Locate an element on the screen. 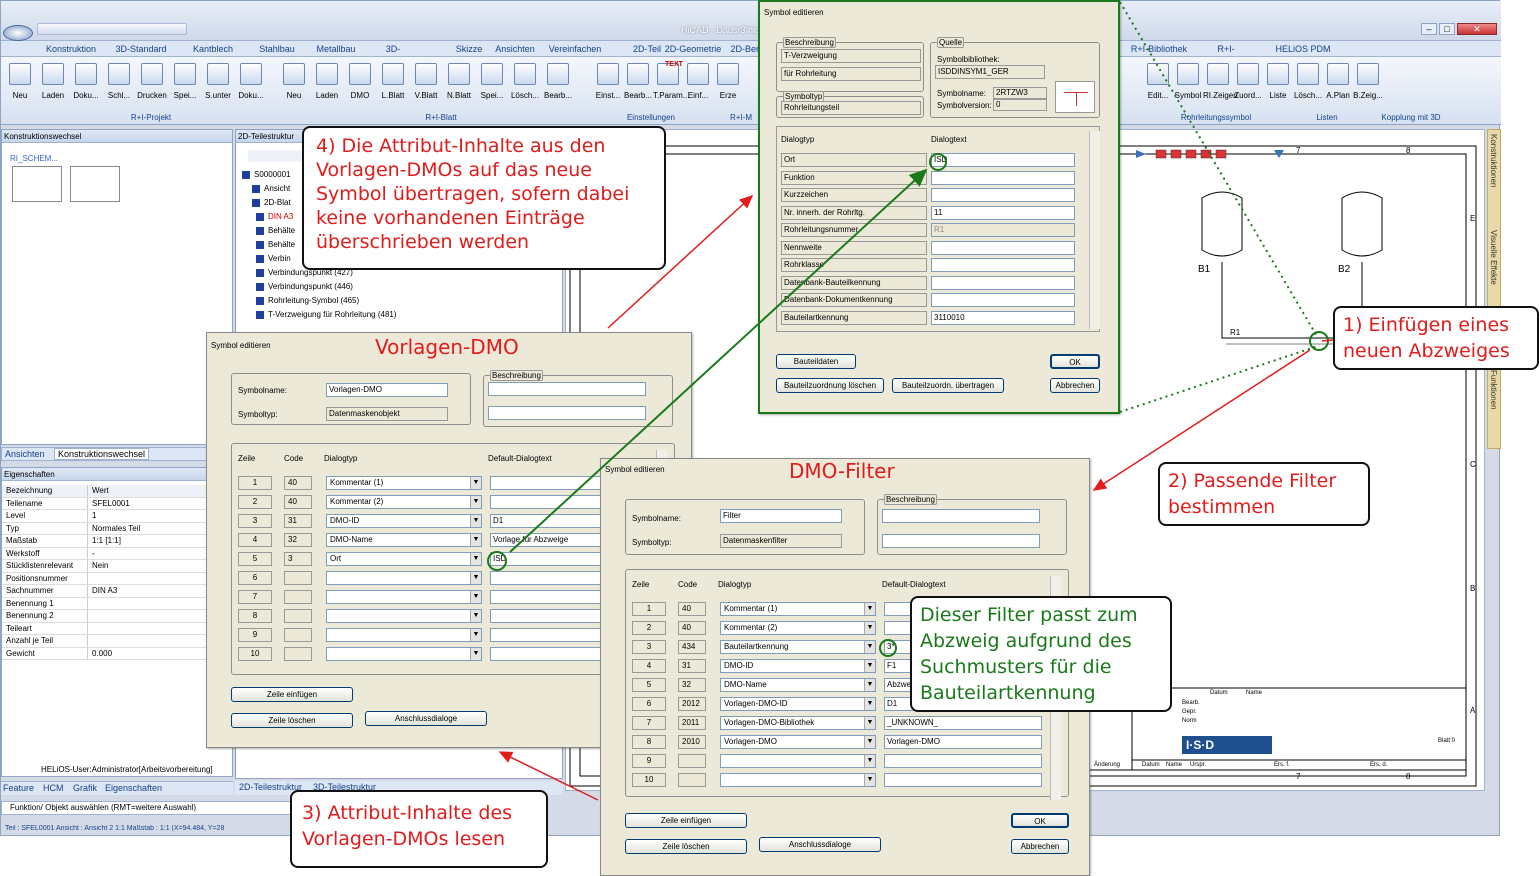 Image resolution: width=1540 pixels, height=876 pixels. callout-step-2: 2) Passende Filter bestimmen is located at coordinates (1264, 494).